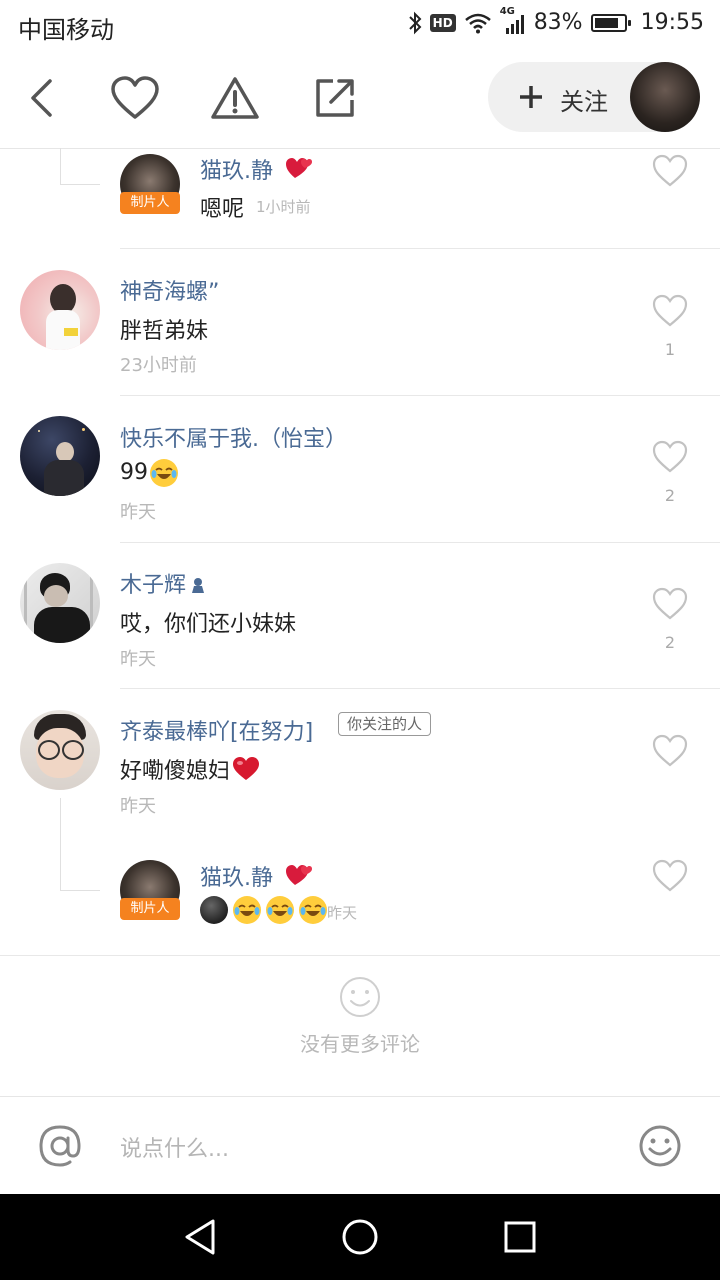  What do you see at coordinates (520, 1237) in the screenshot?
I see `nav-recents-icon` at bounding box center [520, 1237].